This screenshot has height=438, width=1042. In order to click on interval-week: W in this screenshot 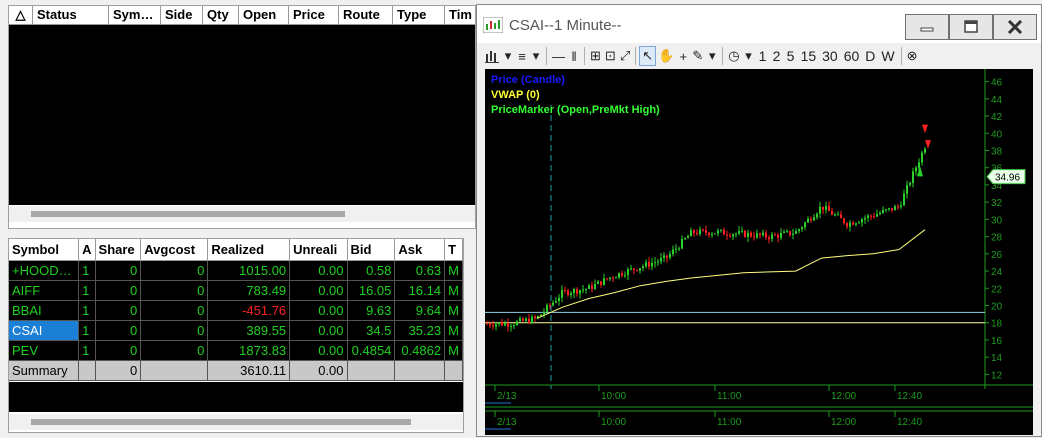, I will do `click(887, 56)`.